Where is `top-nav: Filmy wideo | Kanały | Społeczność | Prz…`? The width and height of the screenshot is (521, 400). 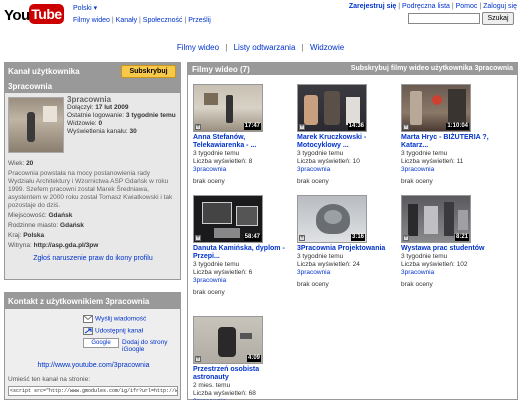
top-nav: Filmy wideo | Kanały | Społeczność | Prz… is located at coordinates (142, 20).